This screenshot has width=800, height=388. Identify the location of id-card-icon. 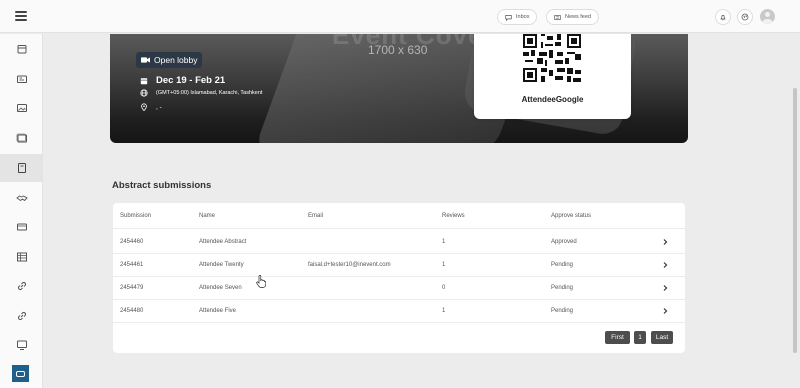
(21, 79).